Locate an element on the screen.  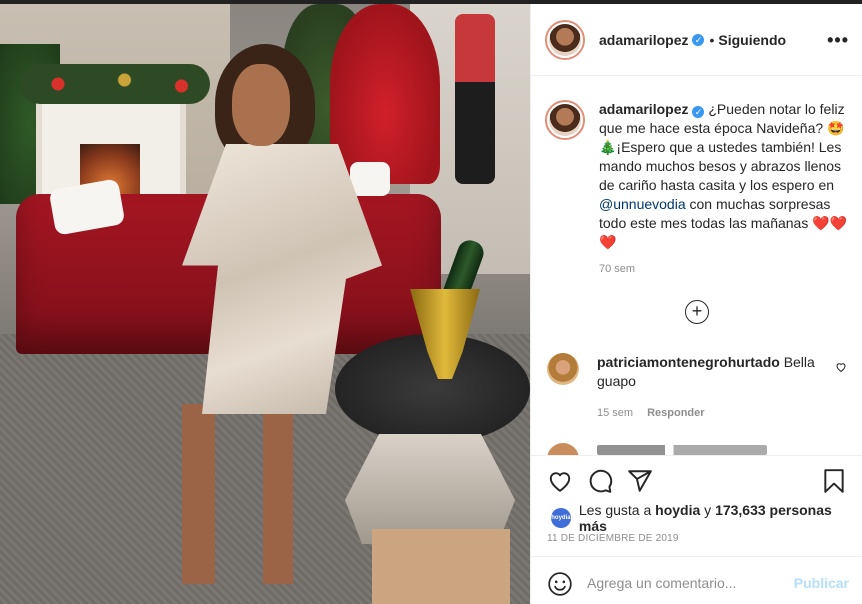
caption-avatar is located at coordinates (565, 120).